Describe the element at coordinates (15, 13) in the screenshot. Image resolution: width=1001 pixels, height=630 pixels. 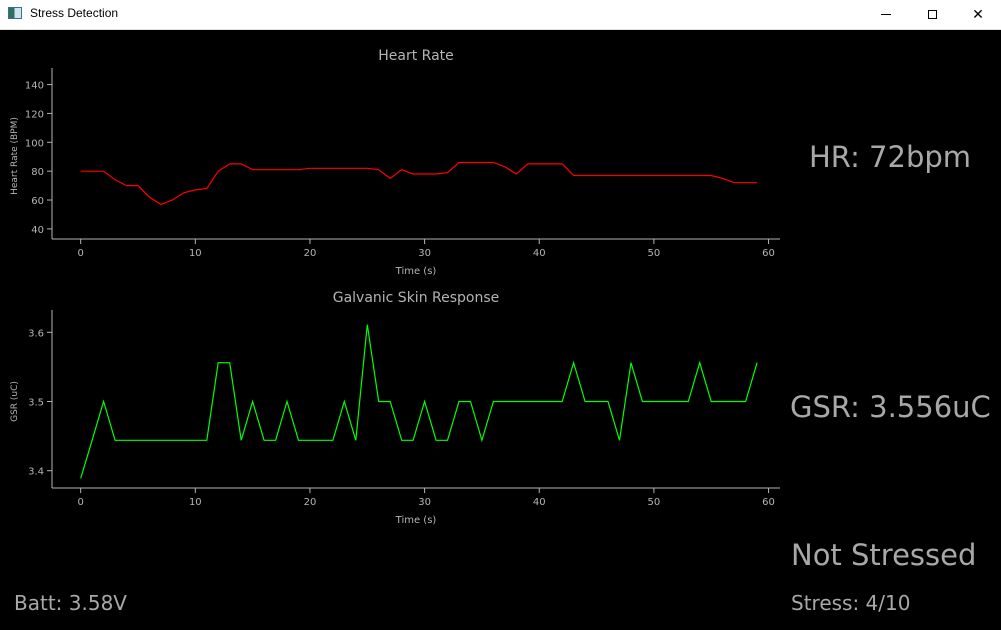
I see `app-icon` at that location.